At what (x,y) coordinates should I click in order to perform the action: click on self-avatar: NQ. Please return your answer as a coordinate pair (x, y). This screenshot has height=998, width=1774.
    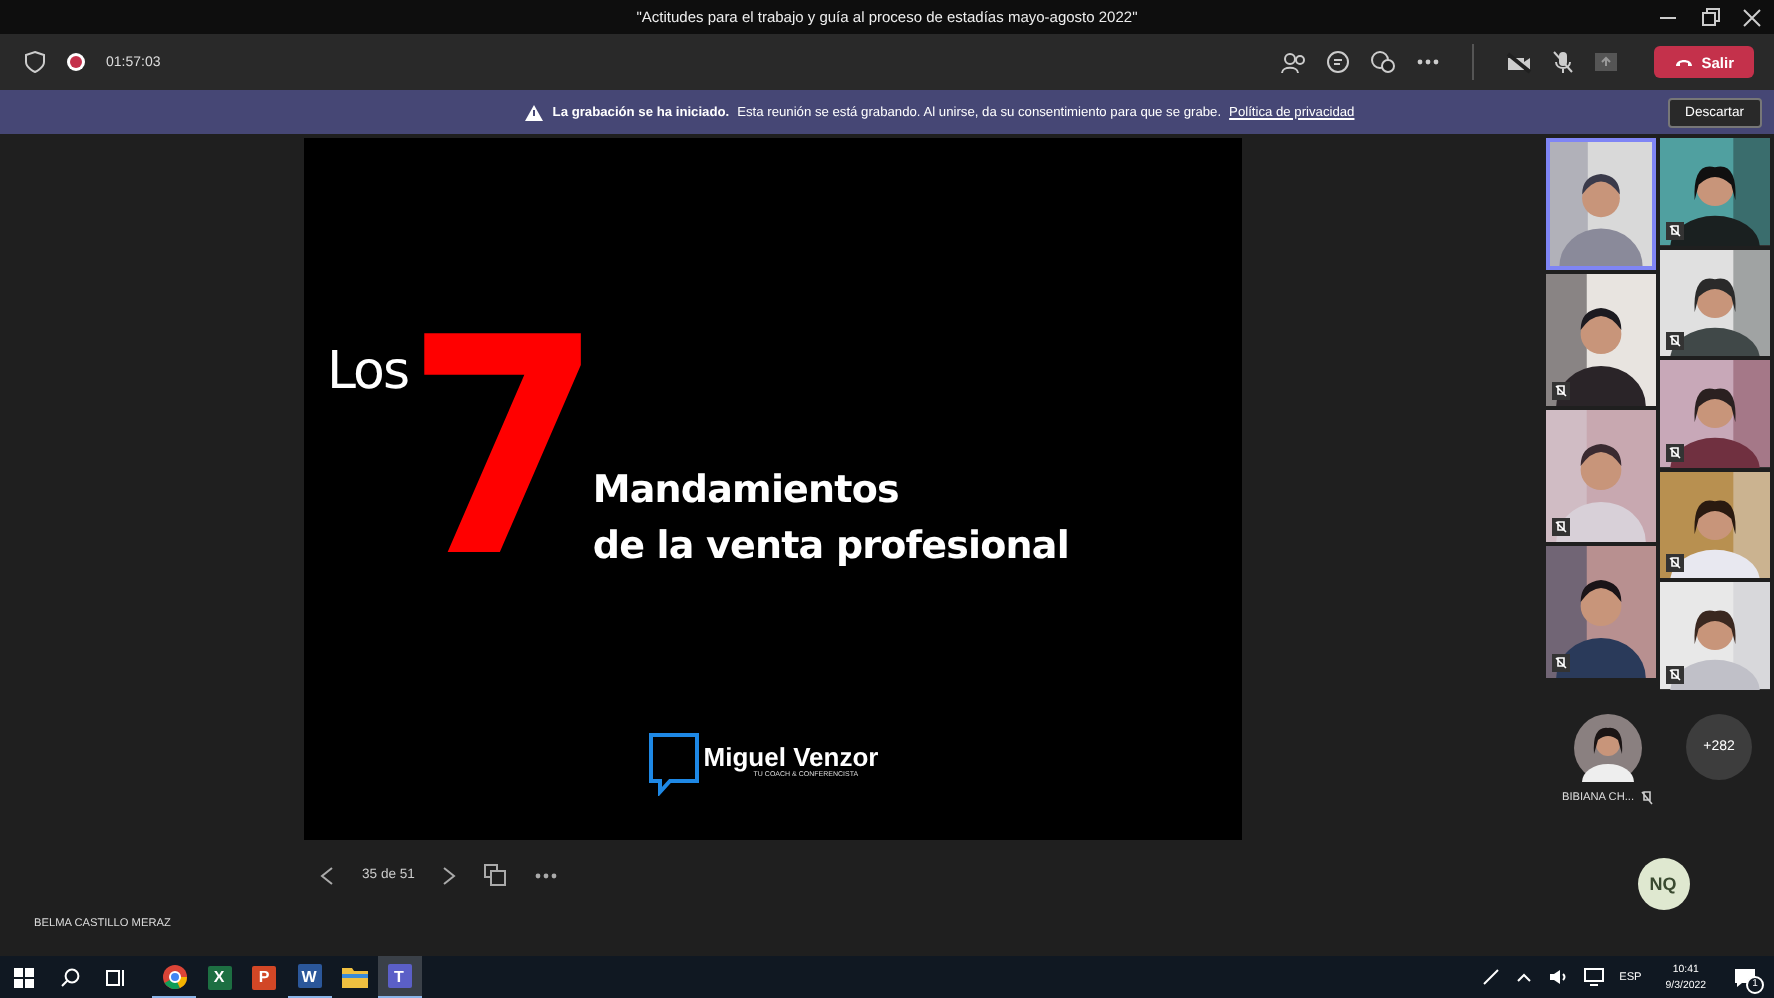
    Looking at the image, I should click on (1663, 883).